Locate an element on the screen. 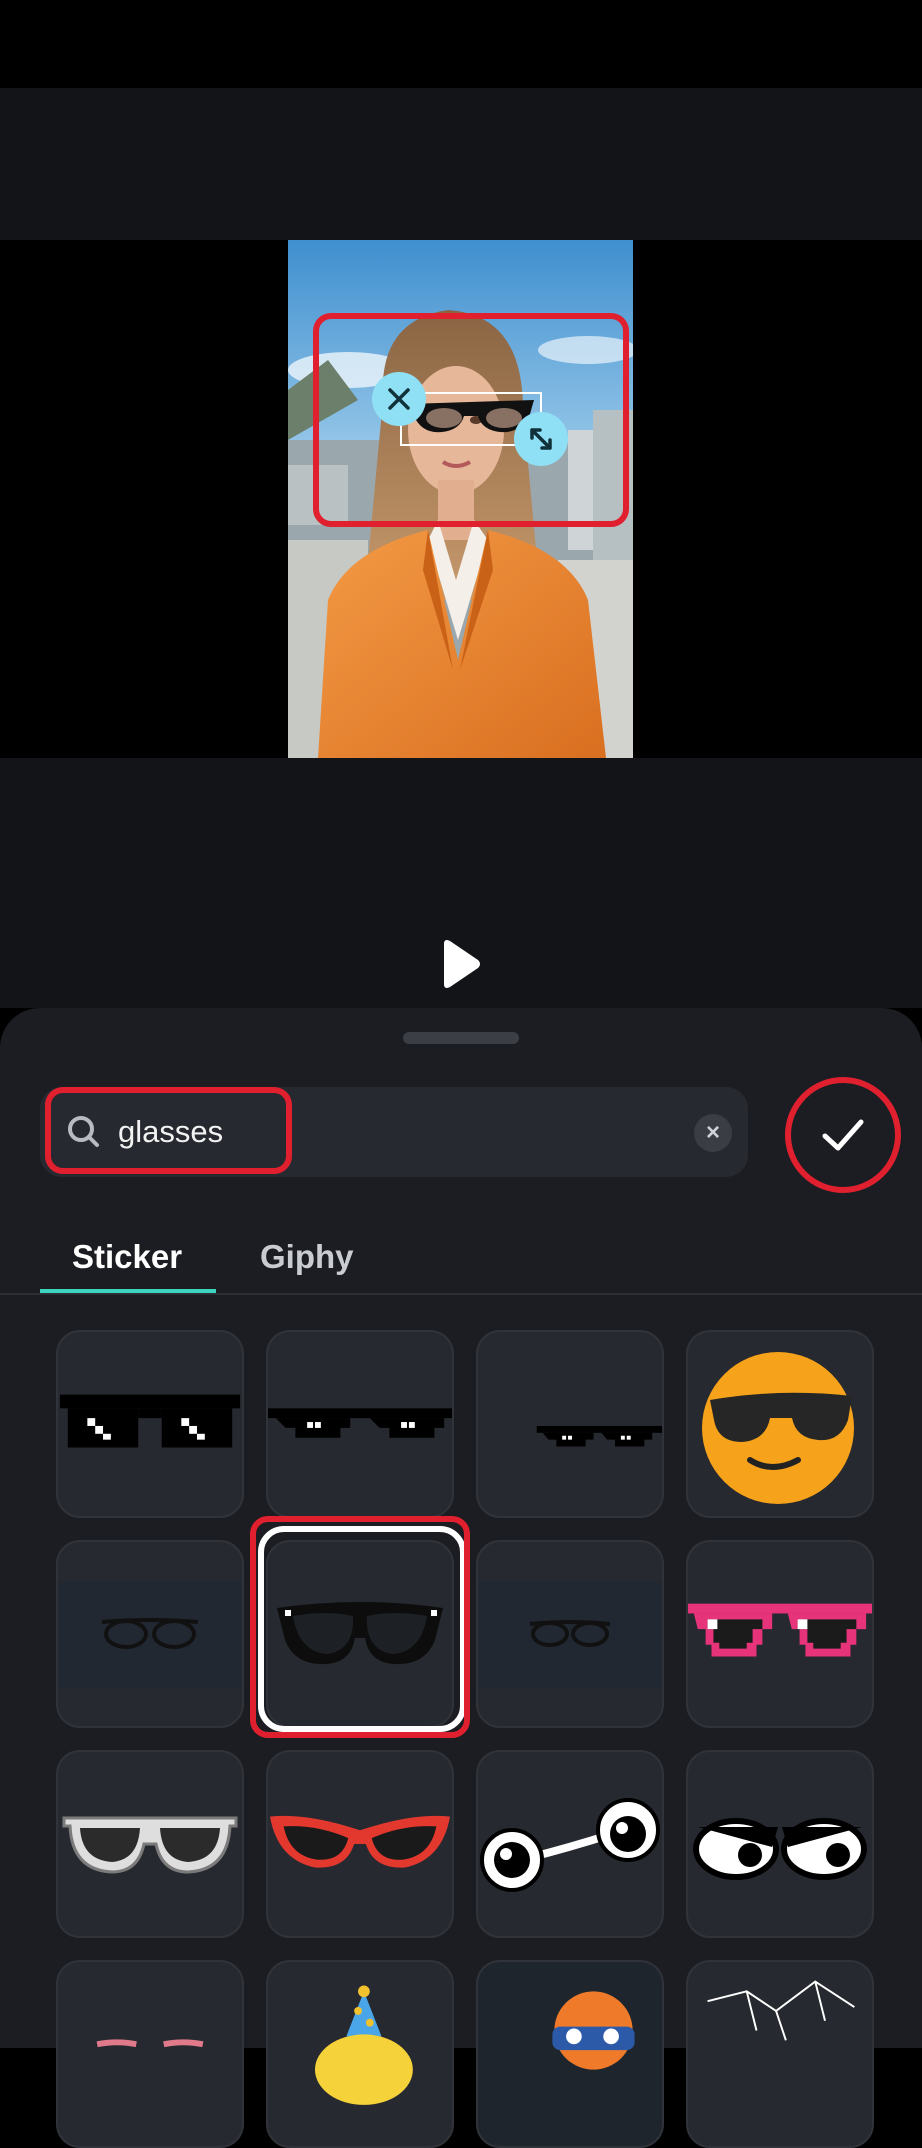 This screenshot has width=922, height=2148. canvas-highlight-box is located at coordinates (471, 420).